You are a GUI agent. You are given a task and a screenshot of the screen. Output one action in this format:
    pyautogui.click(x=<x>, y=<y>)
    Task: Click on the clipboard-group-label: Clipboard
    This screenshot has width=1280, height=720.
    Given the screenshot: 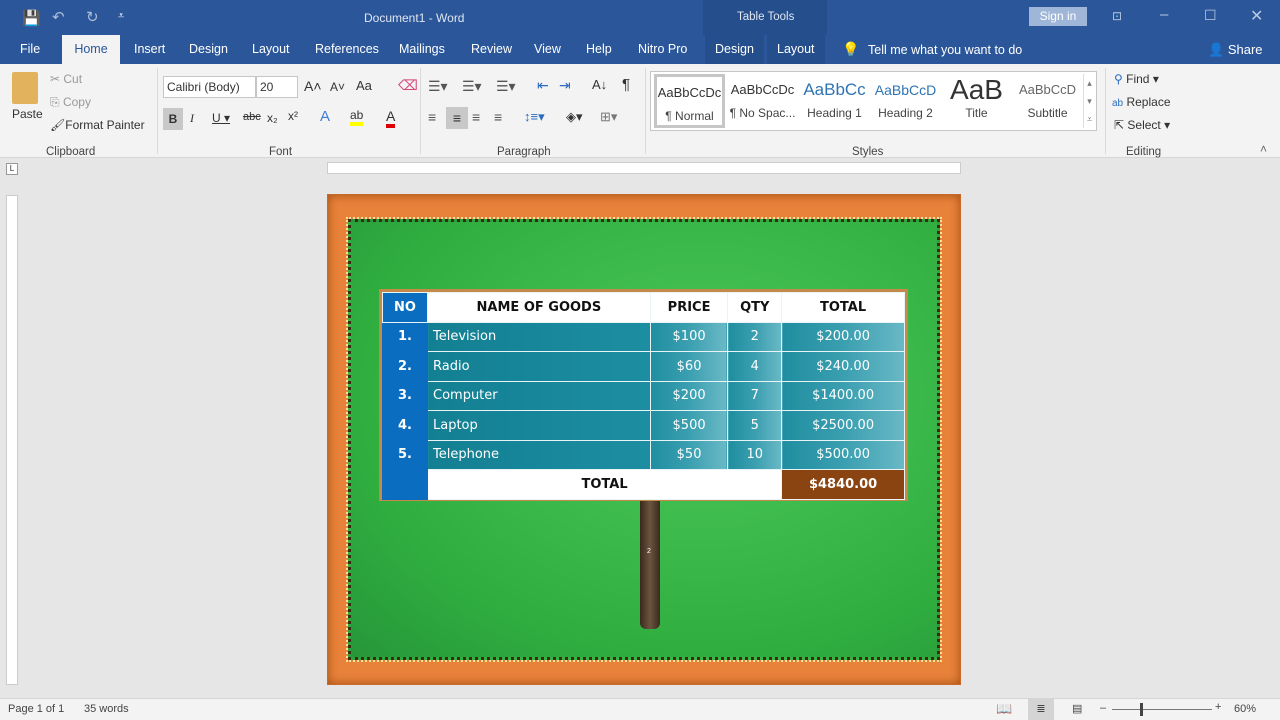 What is the action you would take?
    pyautogui.click(x=71, y=152)
    